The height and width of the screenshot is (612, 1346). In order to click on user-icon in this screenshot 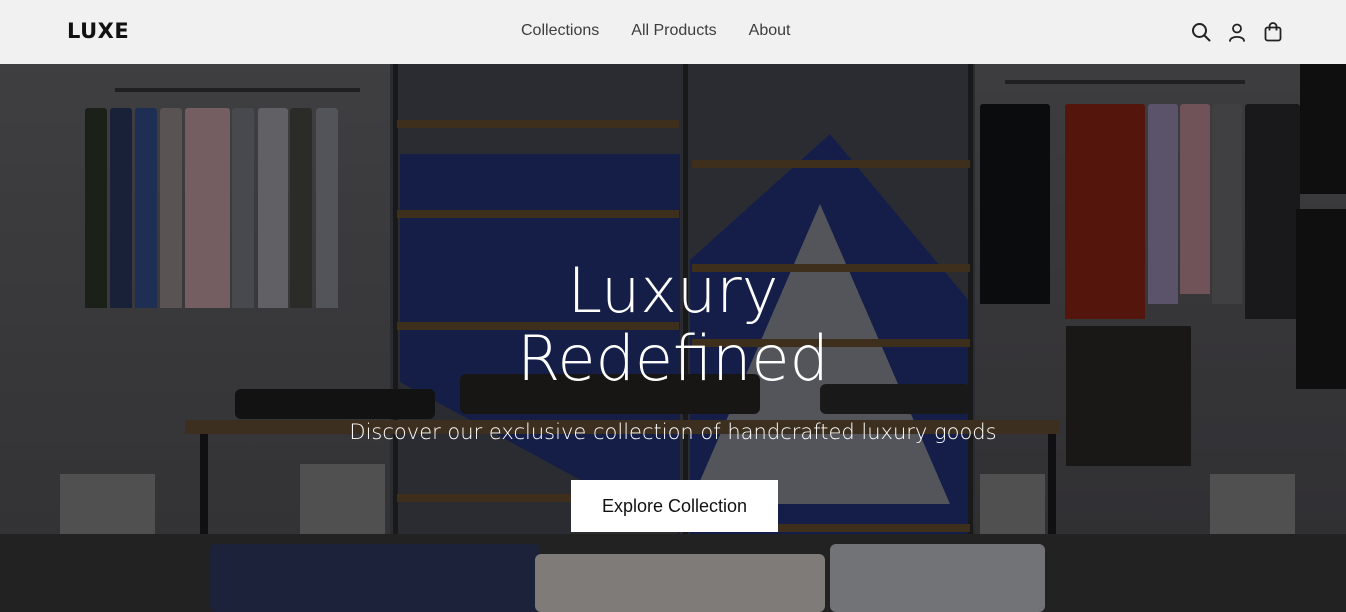, I will do `click(1237, 32)`.